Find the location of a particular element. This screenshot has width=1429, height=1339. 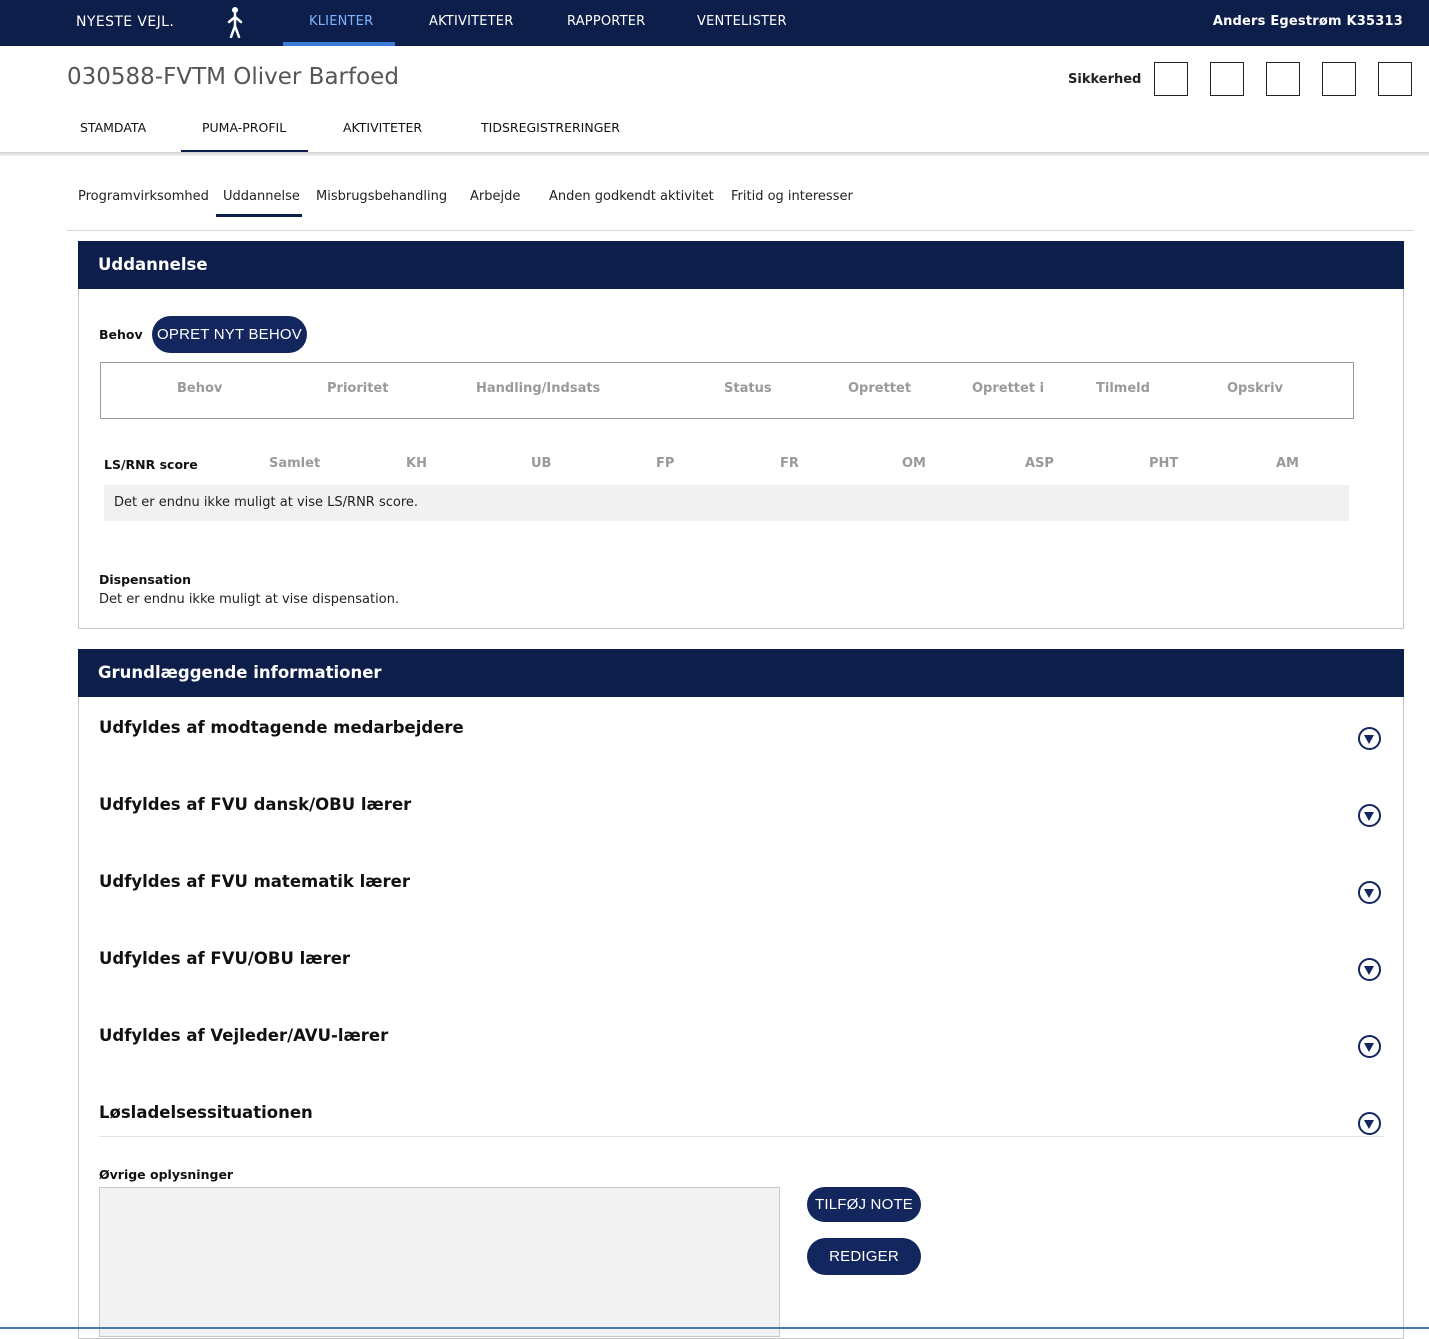

behov-column-header: Prioritet is located at coordinates (357, 388).